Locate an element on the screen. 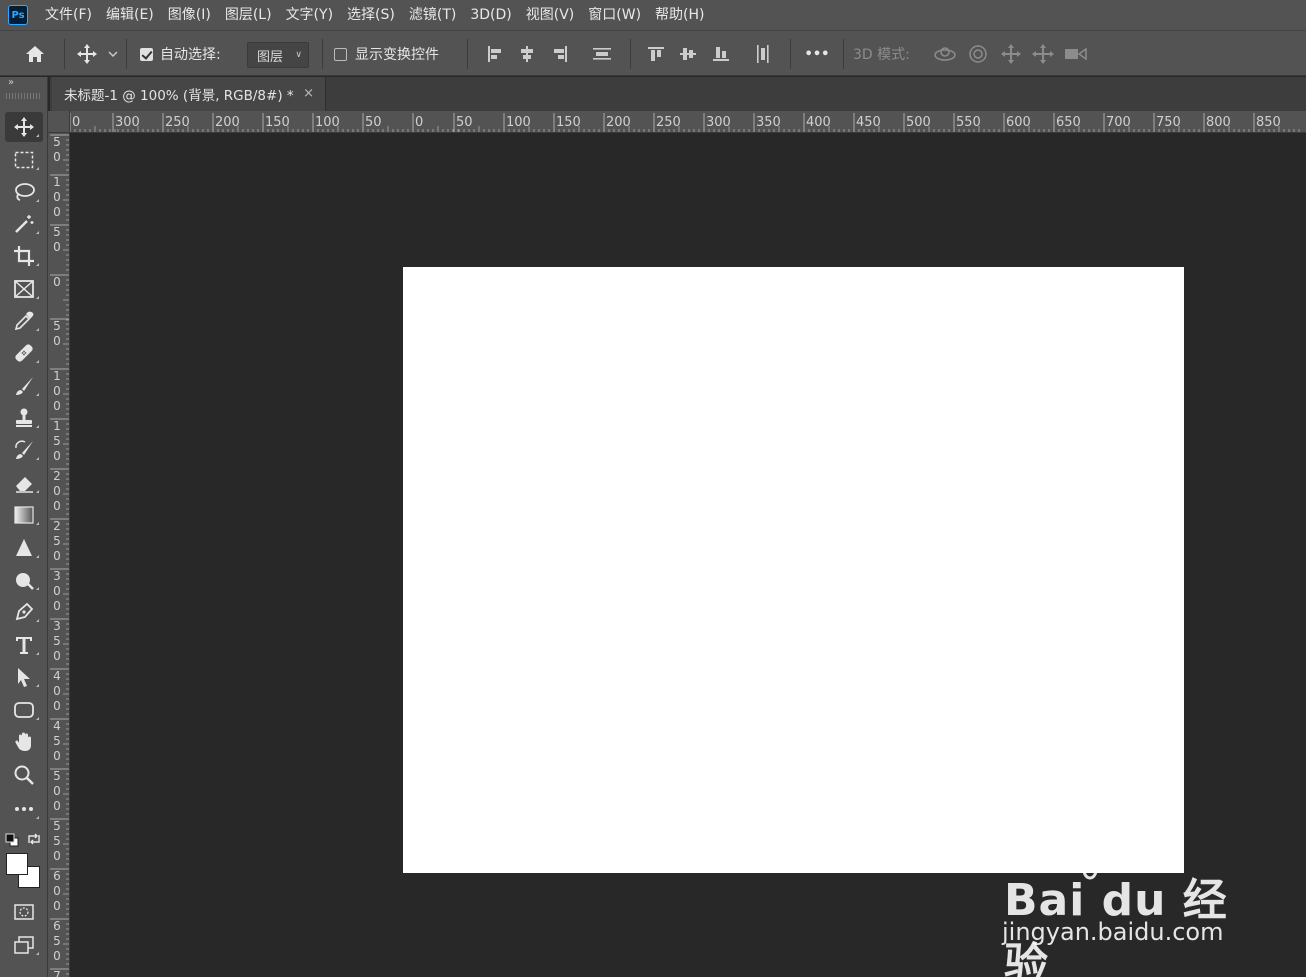  pen-tool is located at coordinates (24, 612).